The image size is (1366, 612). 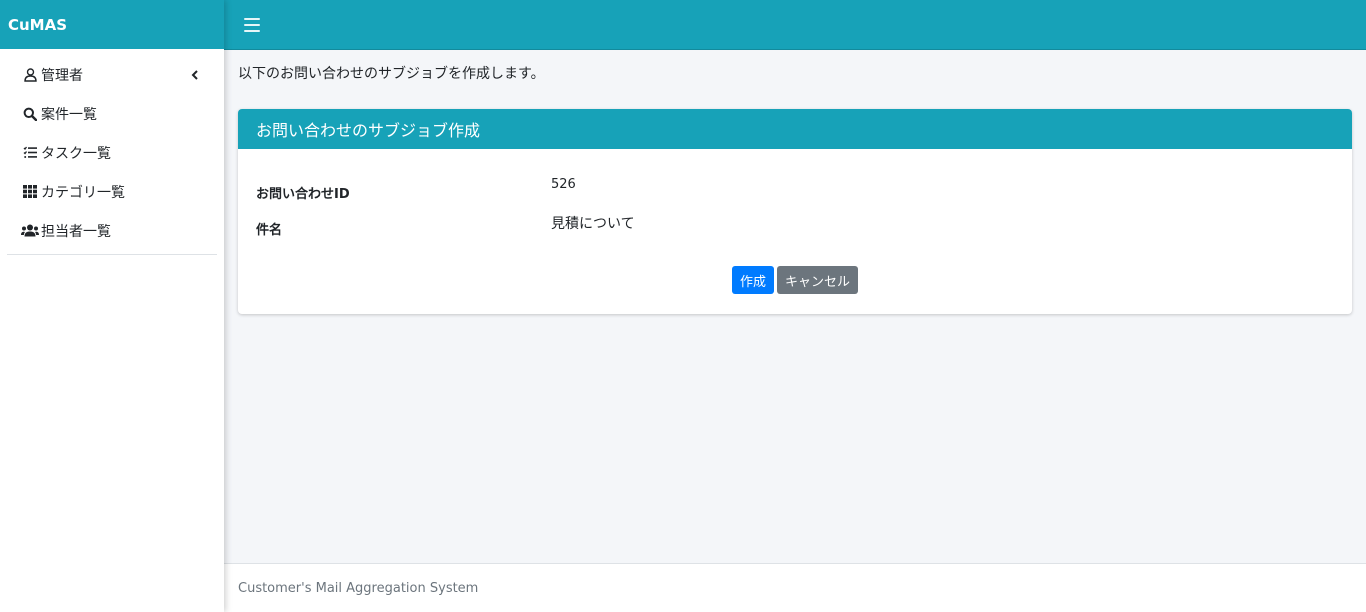 I want to click on field-row-subject: 件名 見積について, so click(x=795, y=231).